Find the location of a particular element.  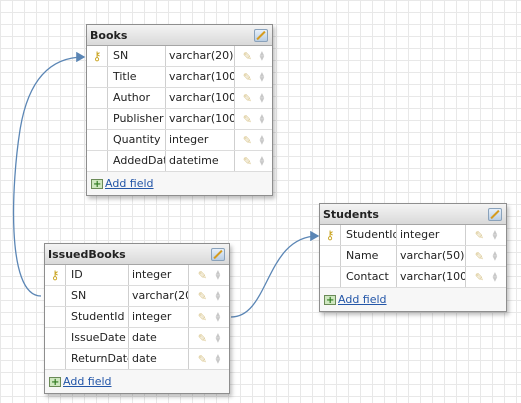

students-table-header: Students is located at coordinates (413, 214).